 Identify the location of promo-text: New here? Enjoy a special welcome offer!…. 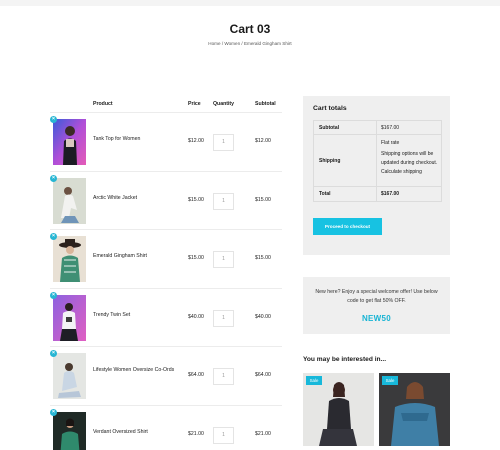
(376, 296).